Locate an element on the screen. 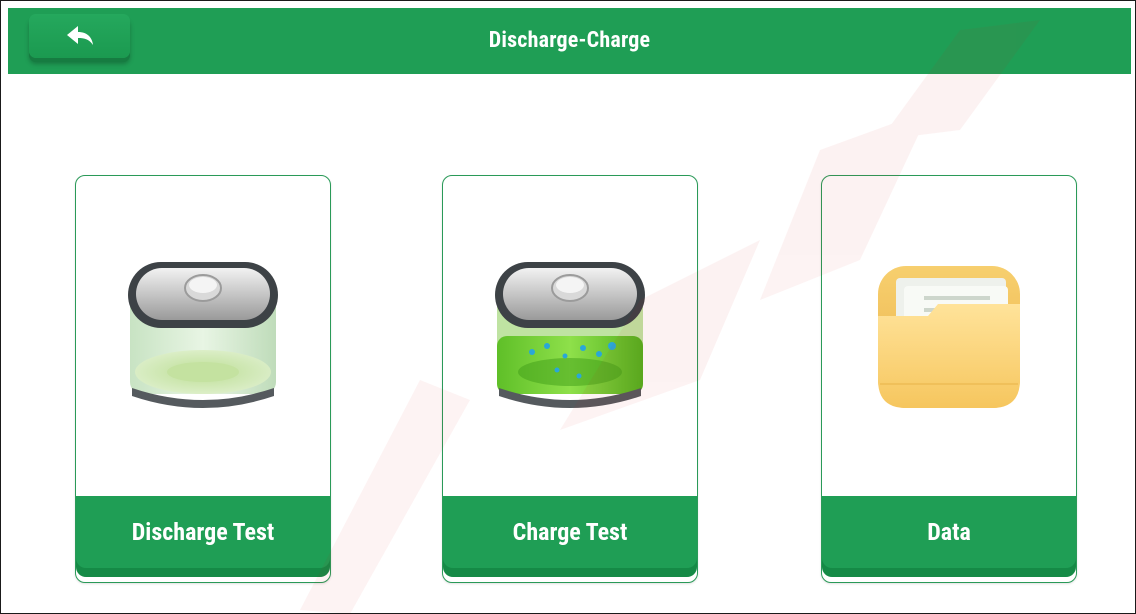 This screenshot has width=1136, height=614. discharge-test-card: Discharge Test is located at coordinates (203, 379).